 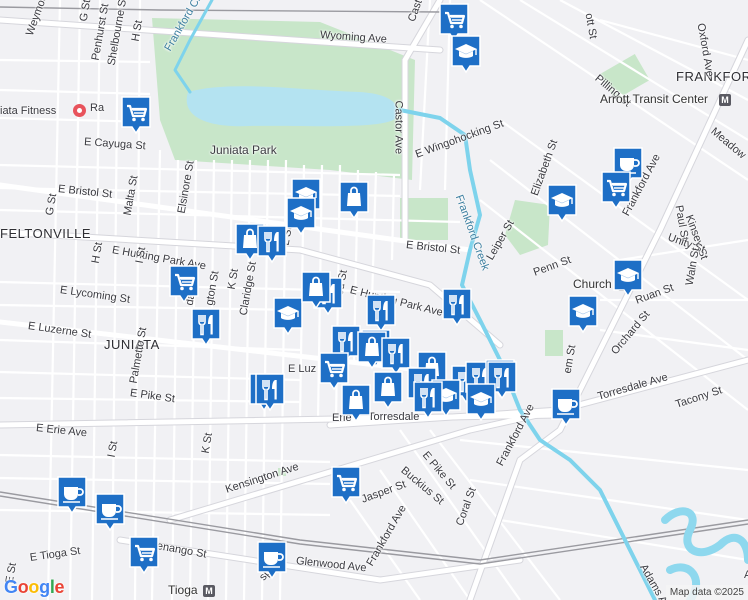 I want to click on label-arr: Arr, so click(x=746, y=575).